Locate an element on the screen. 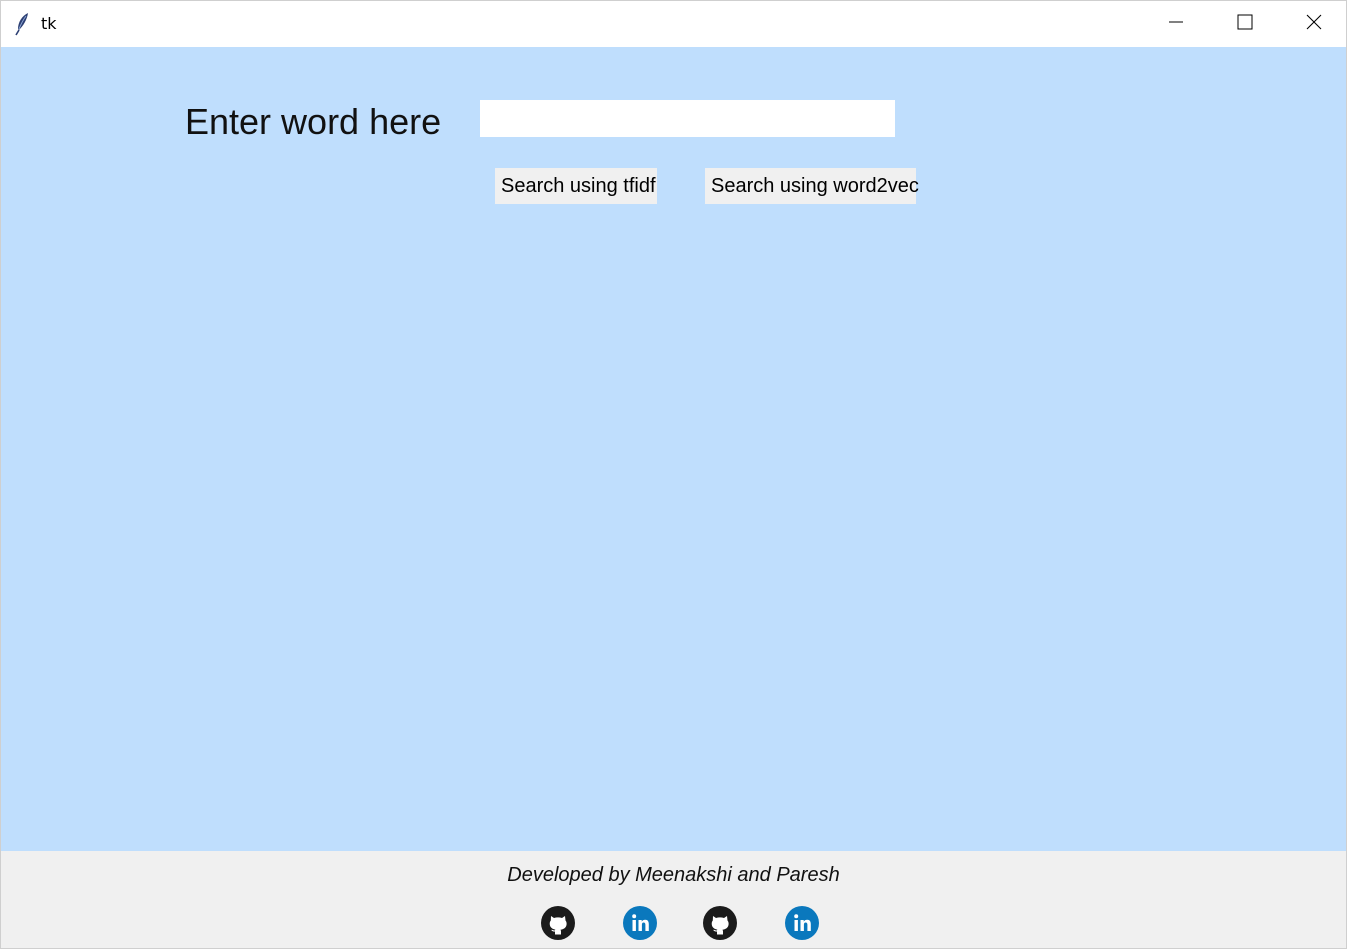  search-tfidf-button: Search using tfidf is located at coordinates (576, 186).